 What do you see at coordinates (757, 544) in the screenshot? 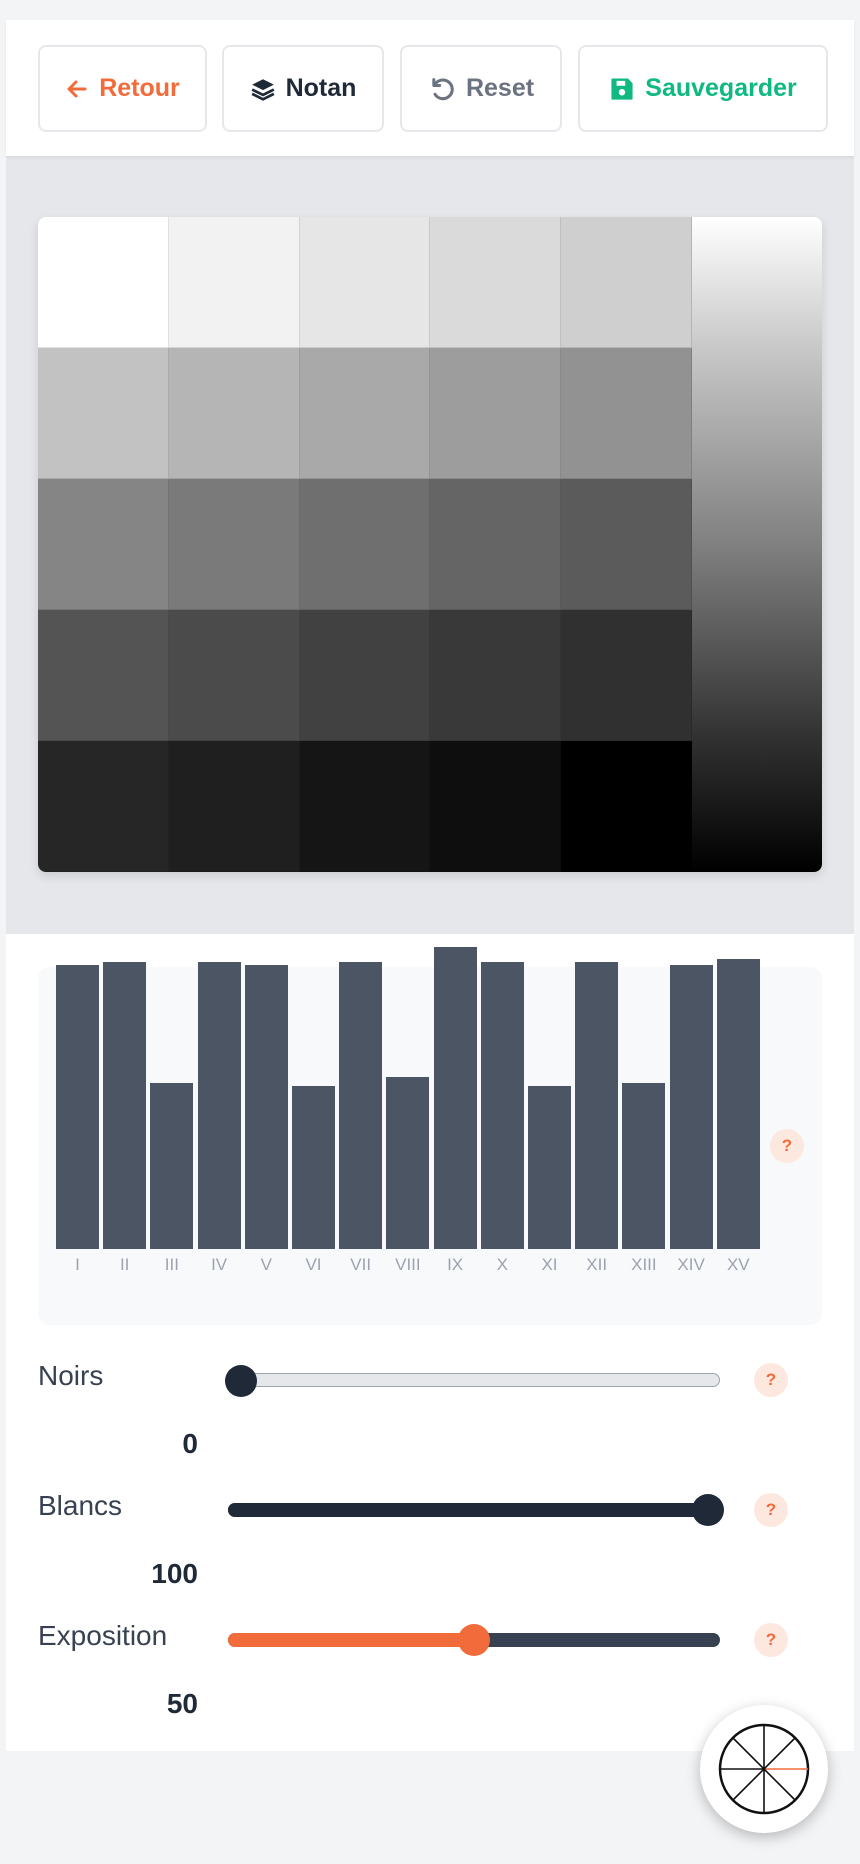
I see `gradient-strip` at bounding box center [757, 544].